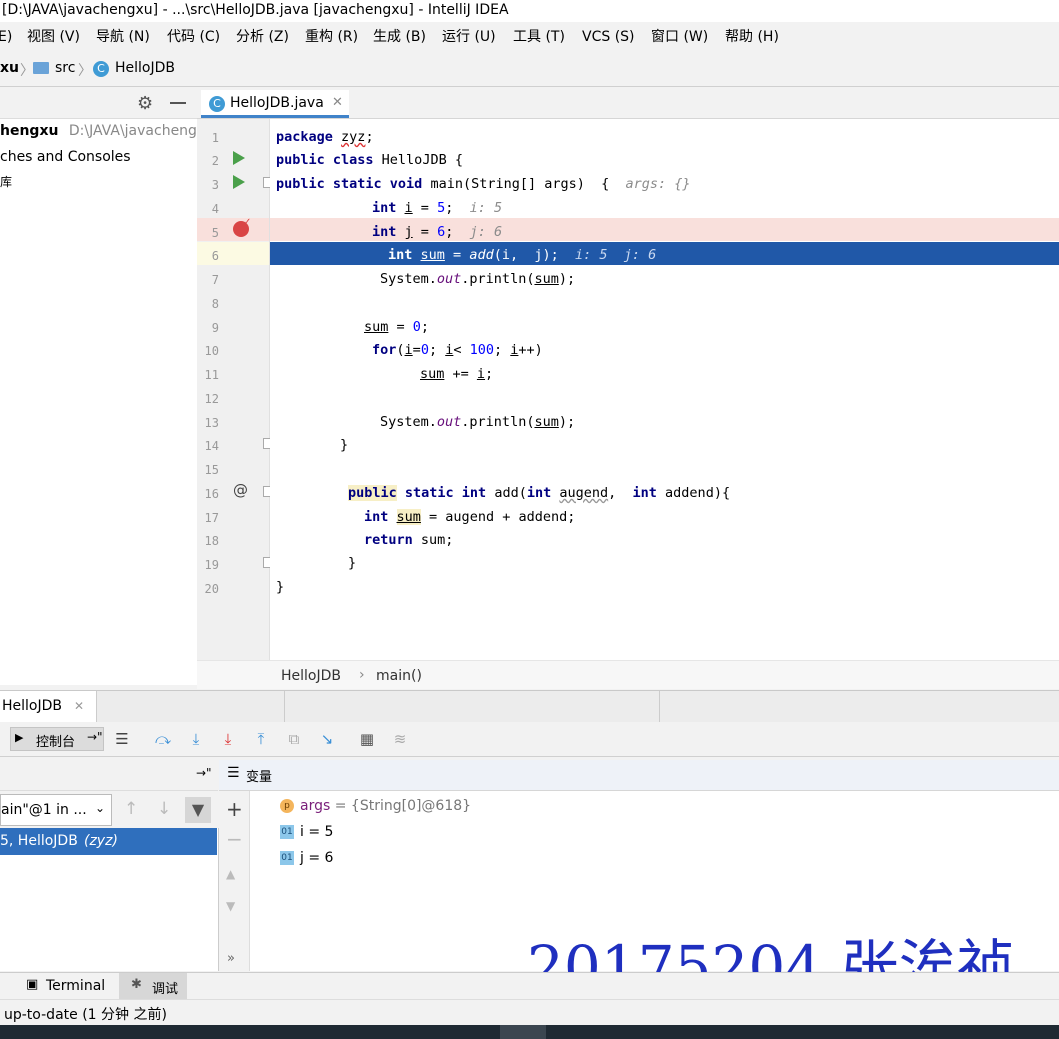 The image size is (1059, 1039). Describe the element at coordinates (230, 906) in the screenshot. I see `move-down-icon: ▼` at that location.